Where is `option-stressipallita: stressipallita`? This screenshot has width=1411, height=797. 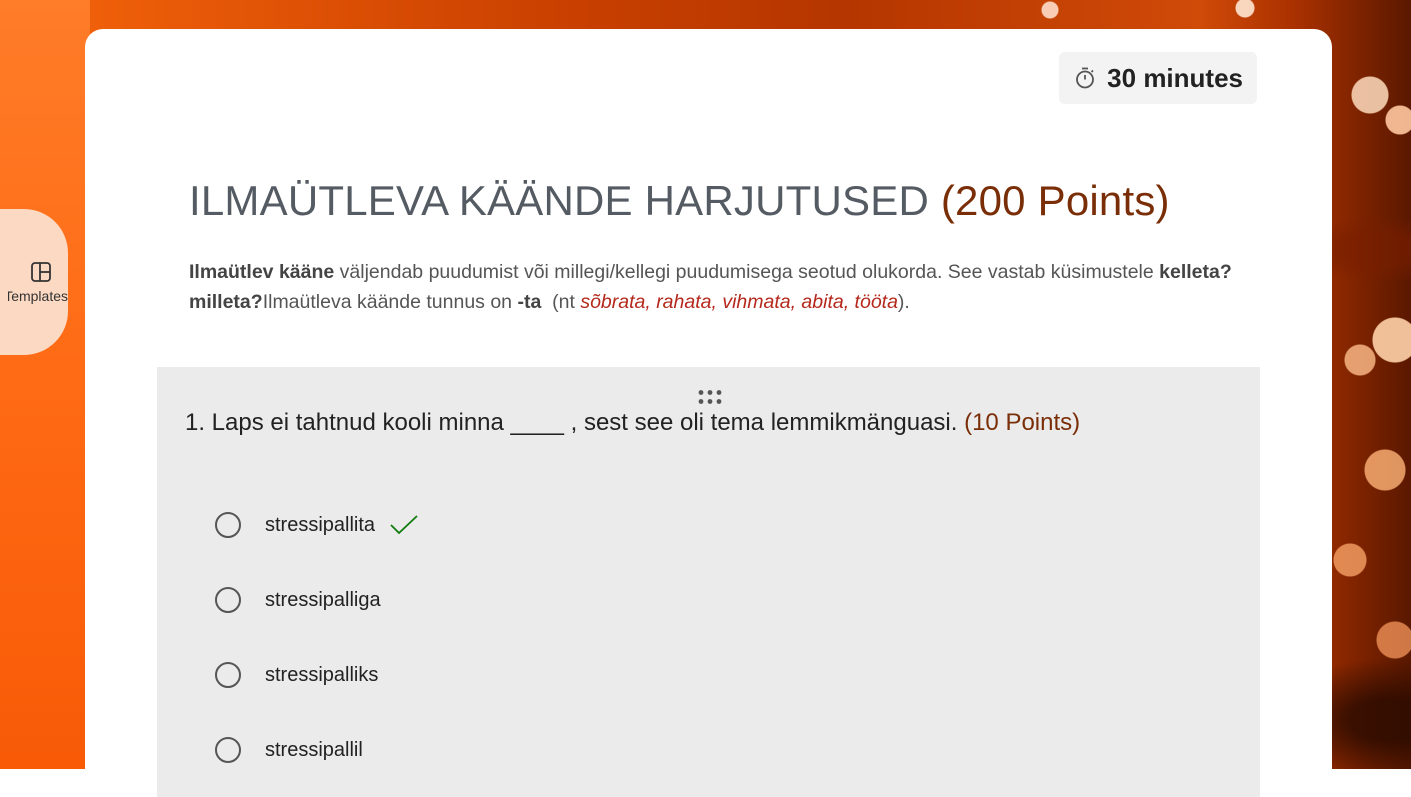
option-stressipallita: stressipallita is located at coordinates (317, 525).